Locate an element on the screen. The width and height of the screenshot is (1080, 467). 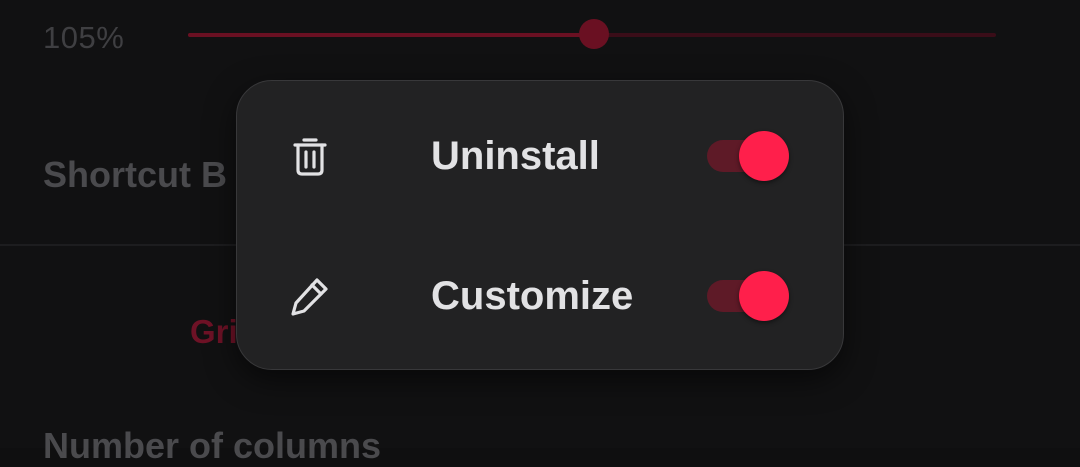
zoom-slider-fill is located at coordinates (391, 35).